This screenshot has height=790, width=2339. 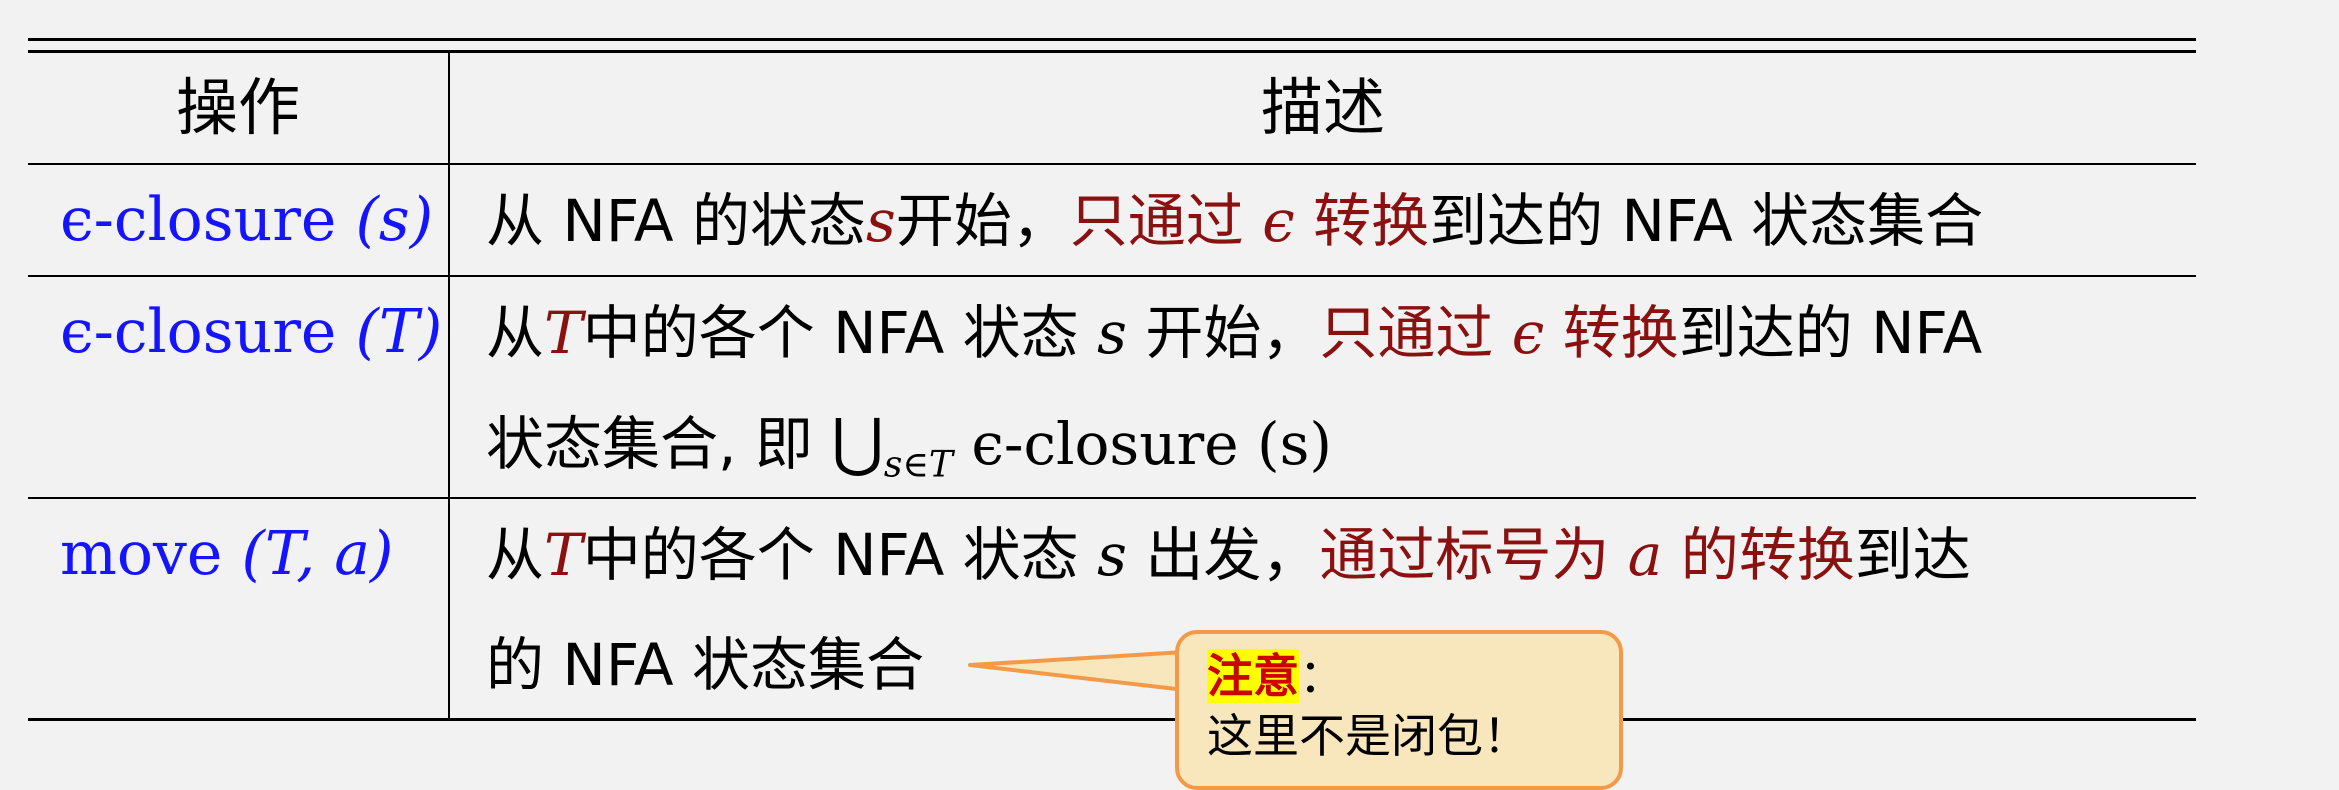 What do you see at coordinates (1322, 676) in the screenshot?
I see `callout-colon: ：` at bounding box center [1322, 676].